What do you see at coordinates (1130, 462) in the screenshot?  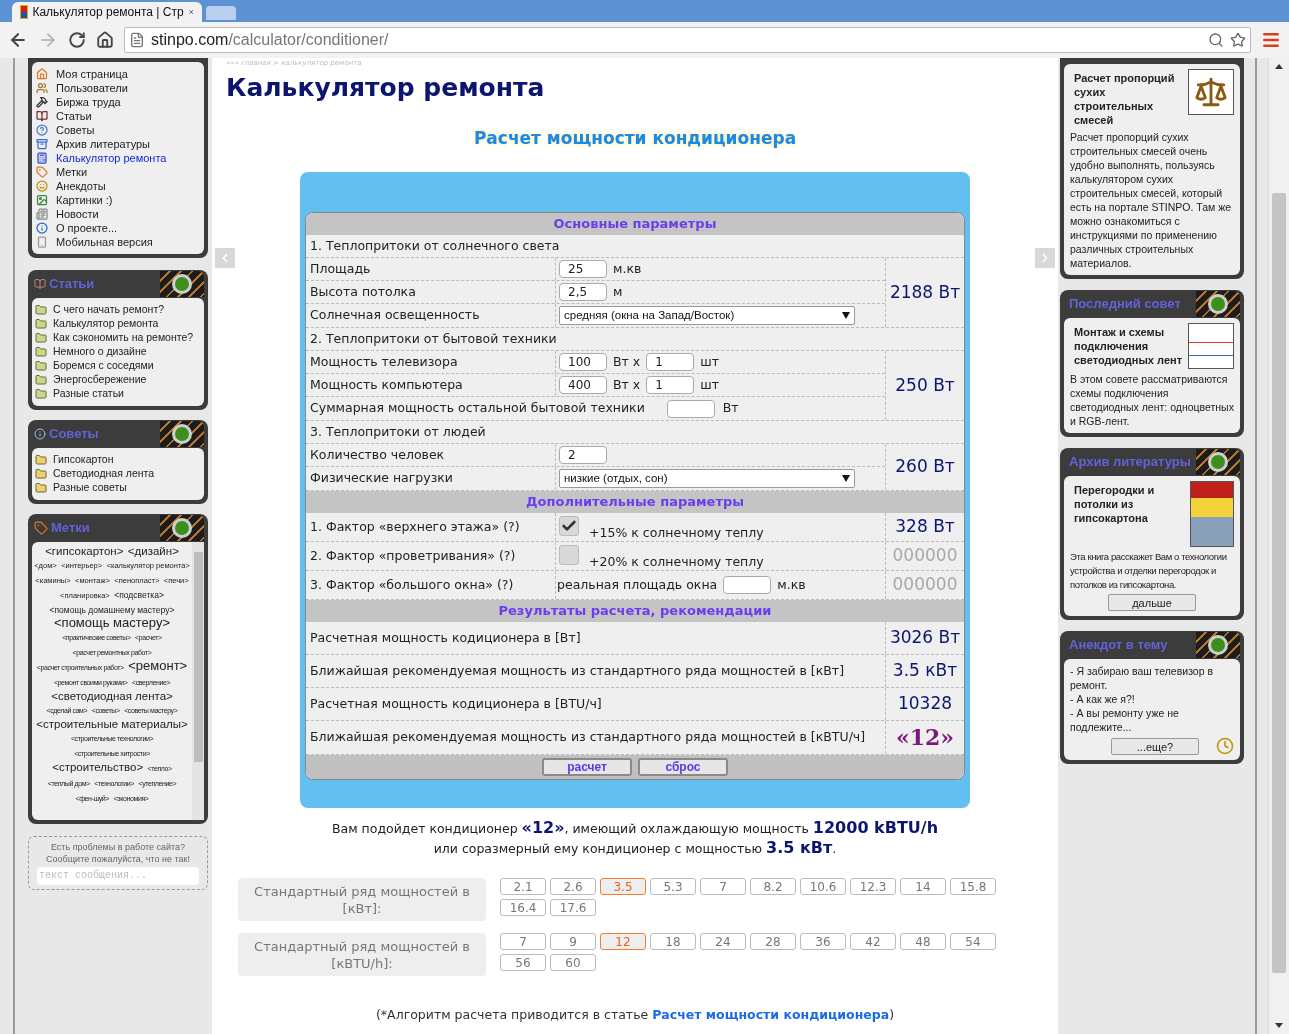 I see `panel-title: Архив литературы` at bounding box center [1130, 462].